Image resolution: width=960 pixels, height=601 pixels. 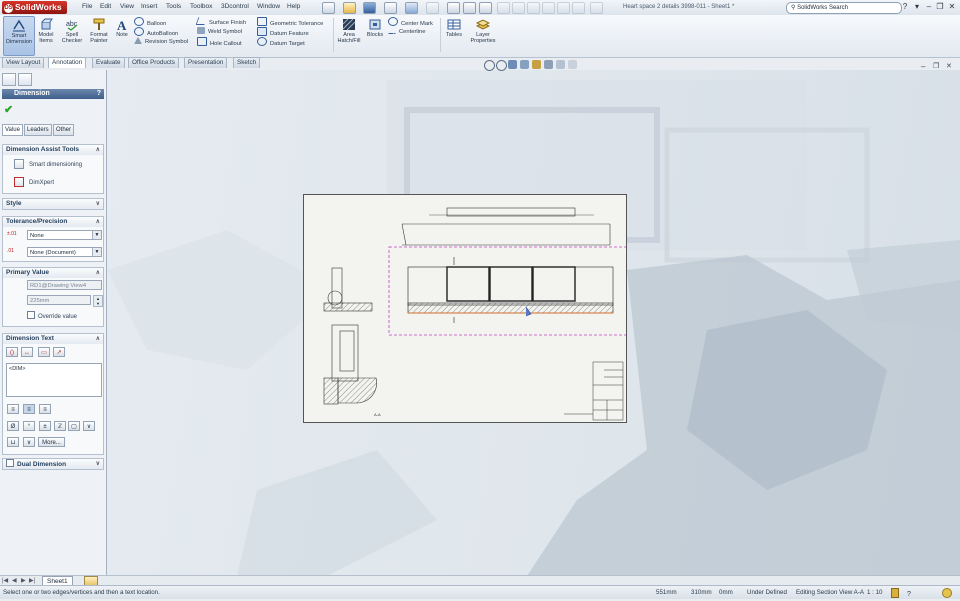 What do you see at coordinates (122, 35) in the screenshot?
I see `note-button: A Note` at bounding box center [122, 35].